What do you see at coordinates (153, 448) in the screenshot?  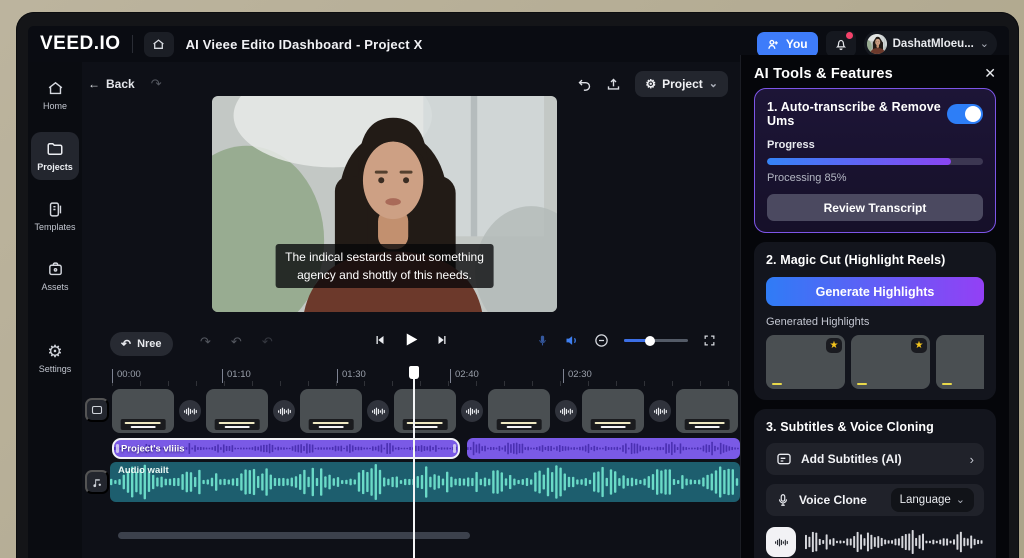 I see `clip-label: Project's vliiis` at bounding box center [153, 448].